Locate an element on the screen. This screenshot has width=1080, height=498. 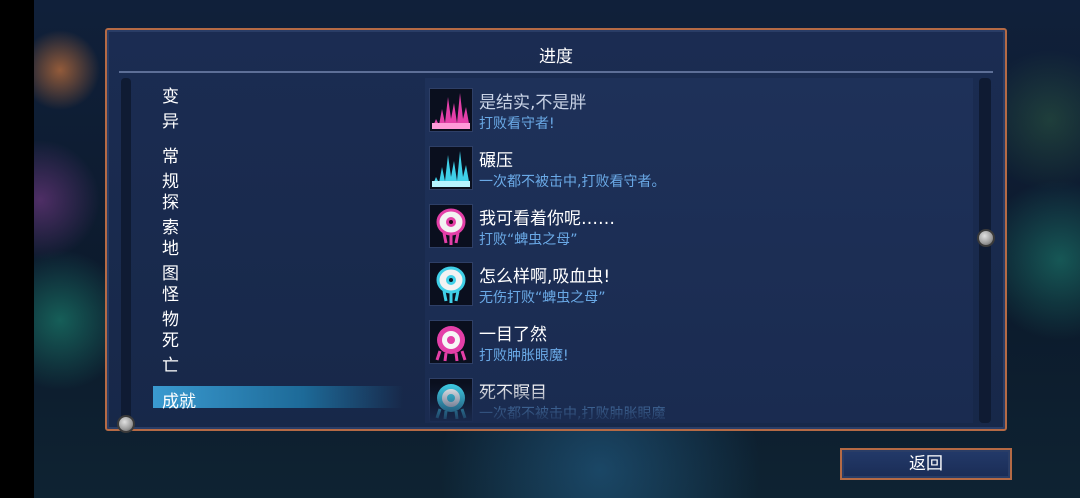
achievement-desc: 打败肿胀眼魔! is located at coordinates (524, 356).